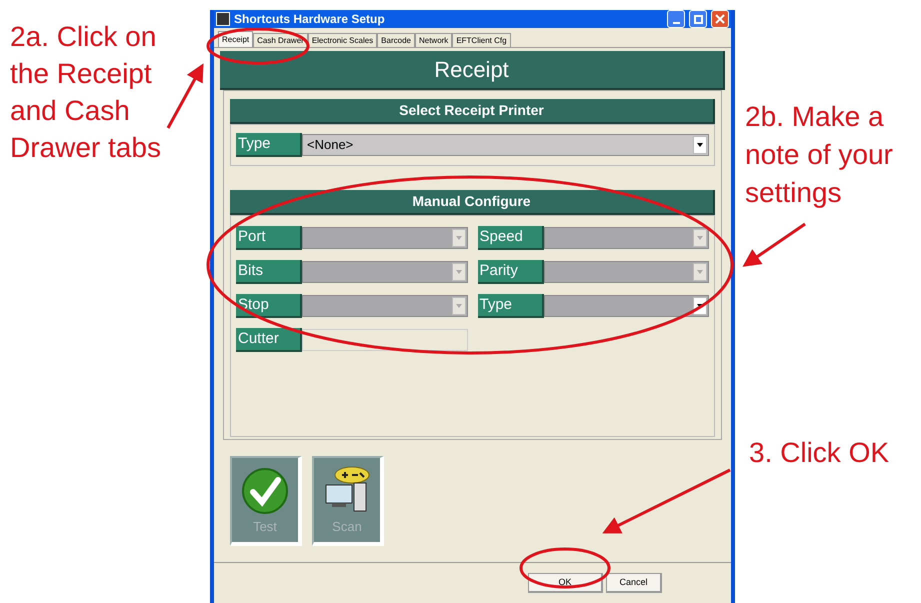  I want to click on tab: Electronic Scales, so click(343, 40).